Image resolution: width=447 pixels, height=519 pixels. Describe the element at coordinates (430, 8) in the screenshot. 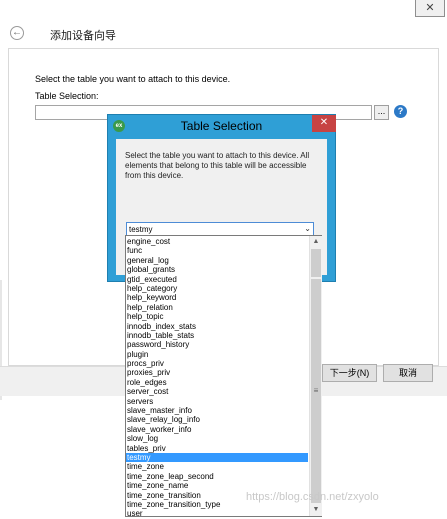

I see `close-button: ✕` at that location.